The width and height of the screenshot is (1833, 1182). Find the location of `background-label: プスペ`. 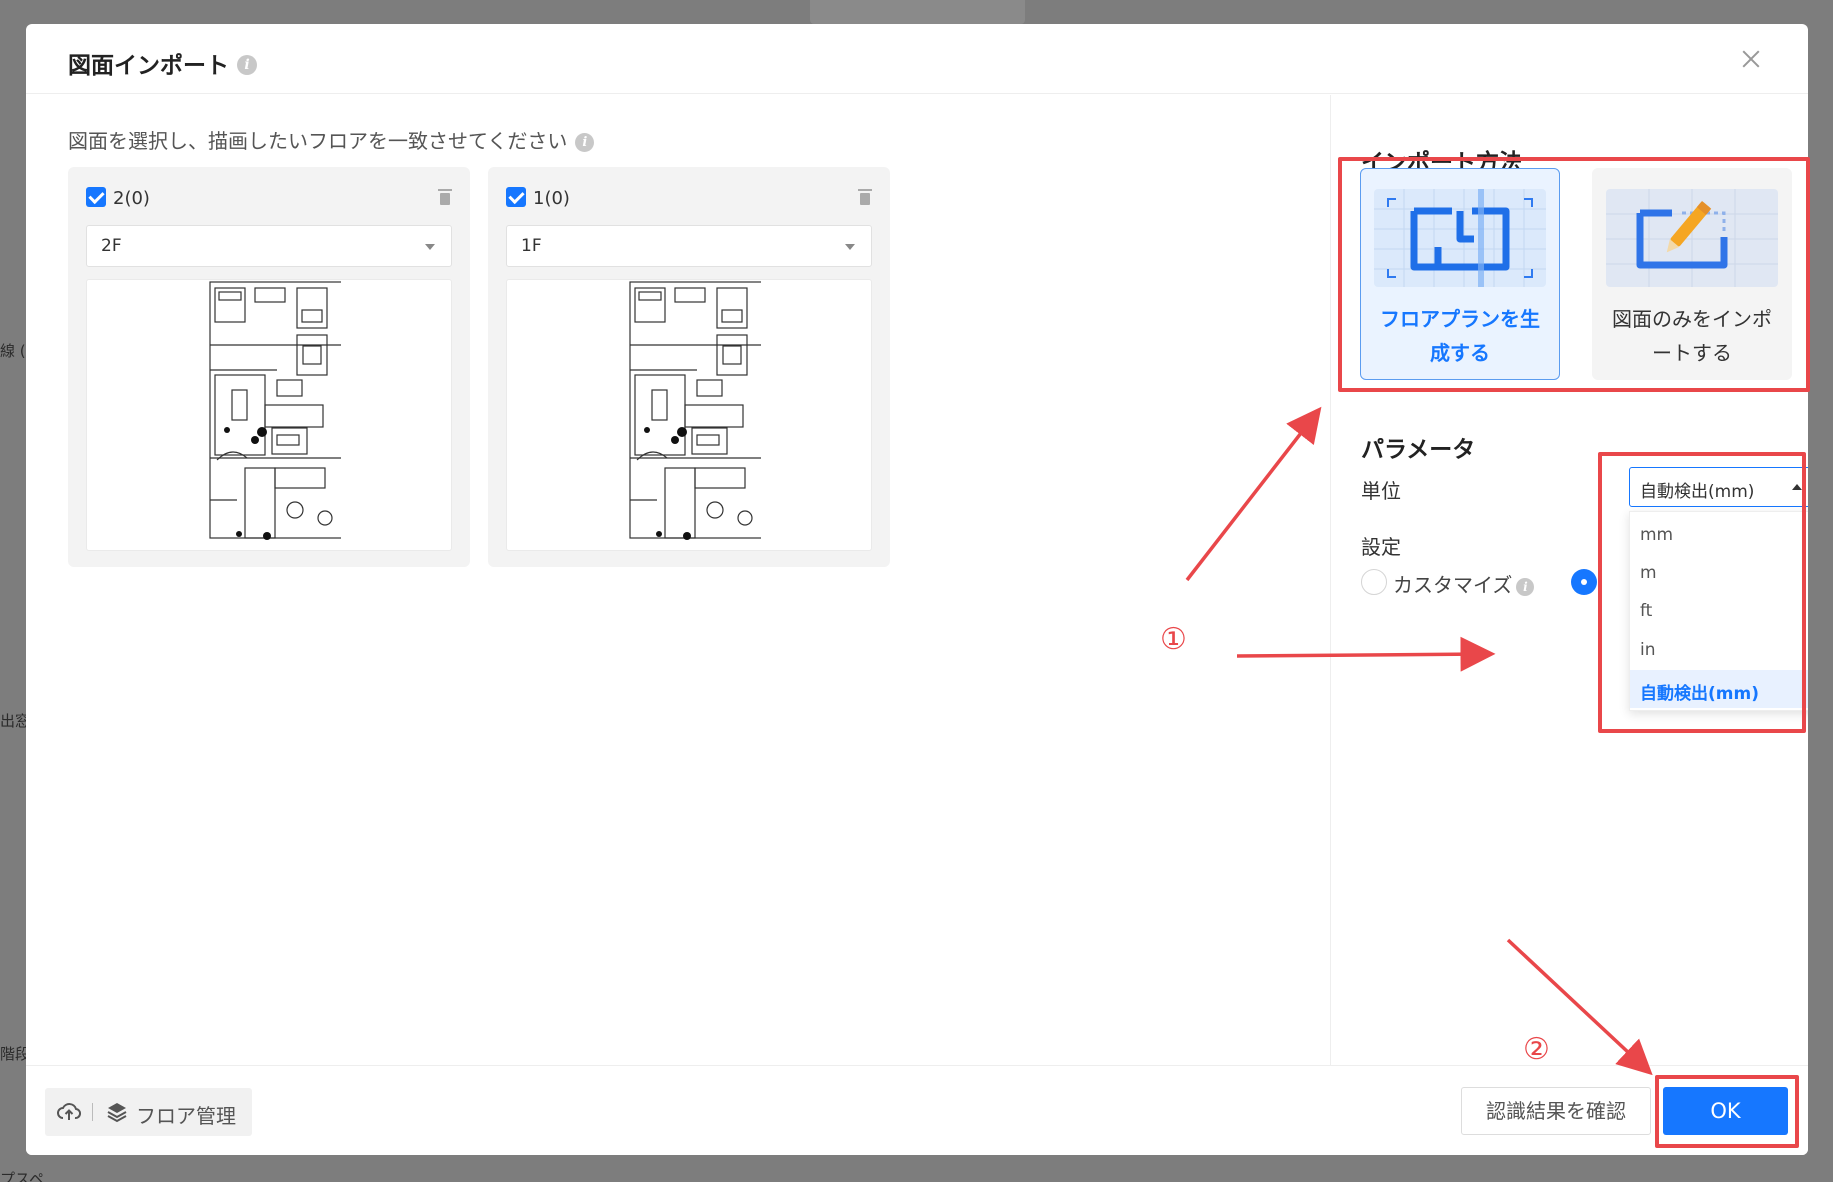

background-label: プスペ is located at coordinates (22, 1176).